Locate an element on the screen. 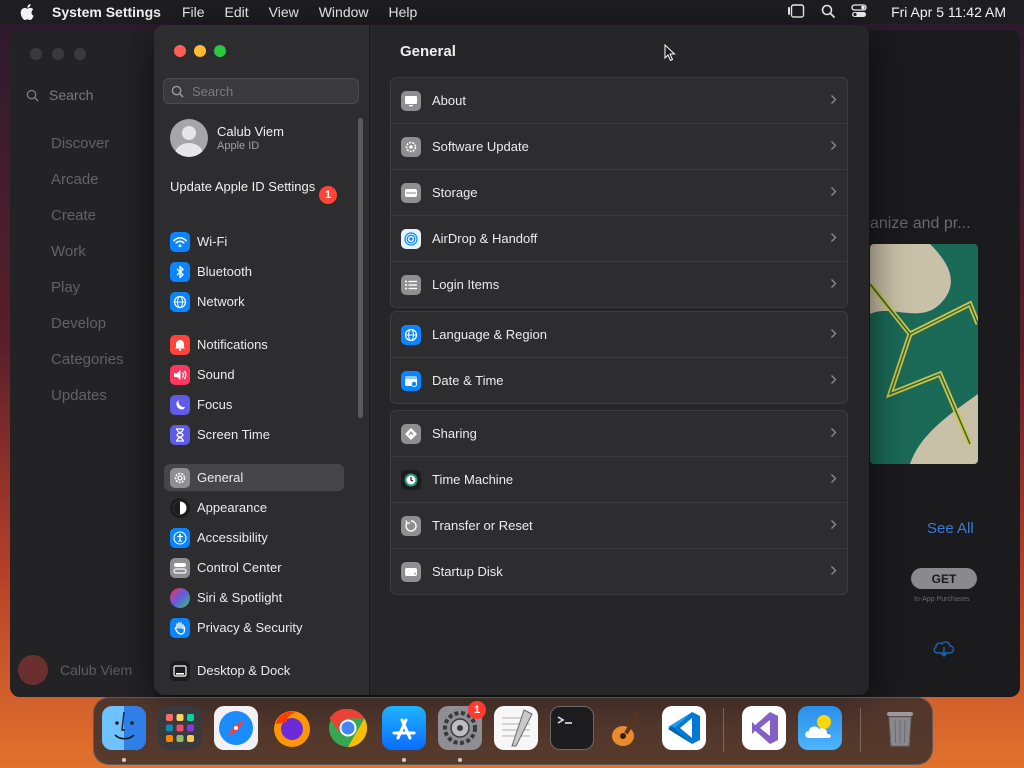 This screenshot has height=768, width=1024. sidebar-scrollbar is located at coordinates (360, 268).